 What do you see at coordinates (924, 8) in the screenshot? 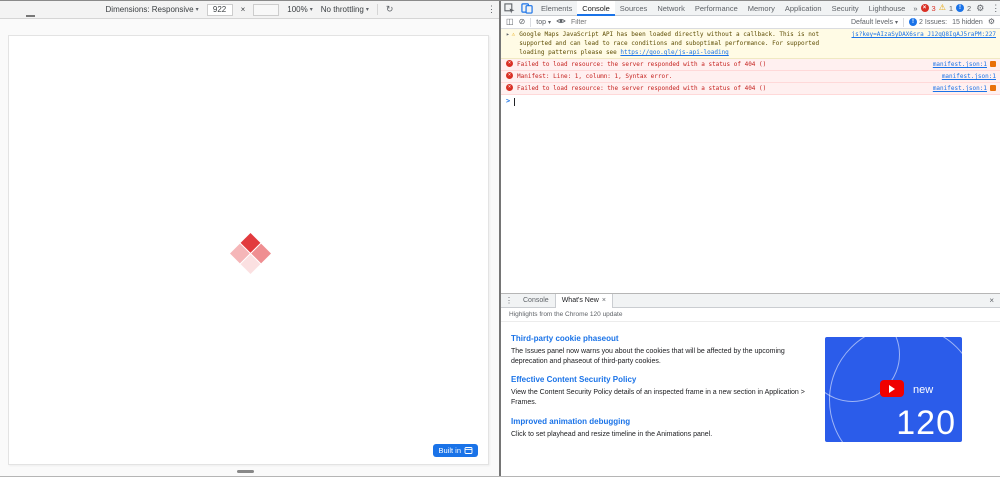
I see `error-badge-icon: ×` at bounding box center [924, 8].